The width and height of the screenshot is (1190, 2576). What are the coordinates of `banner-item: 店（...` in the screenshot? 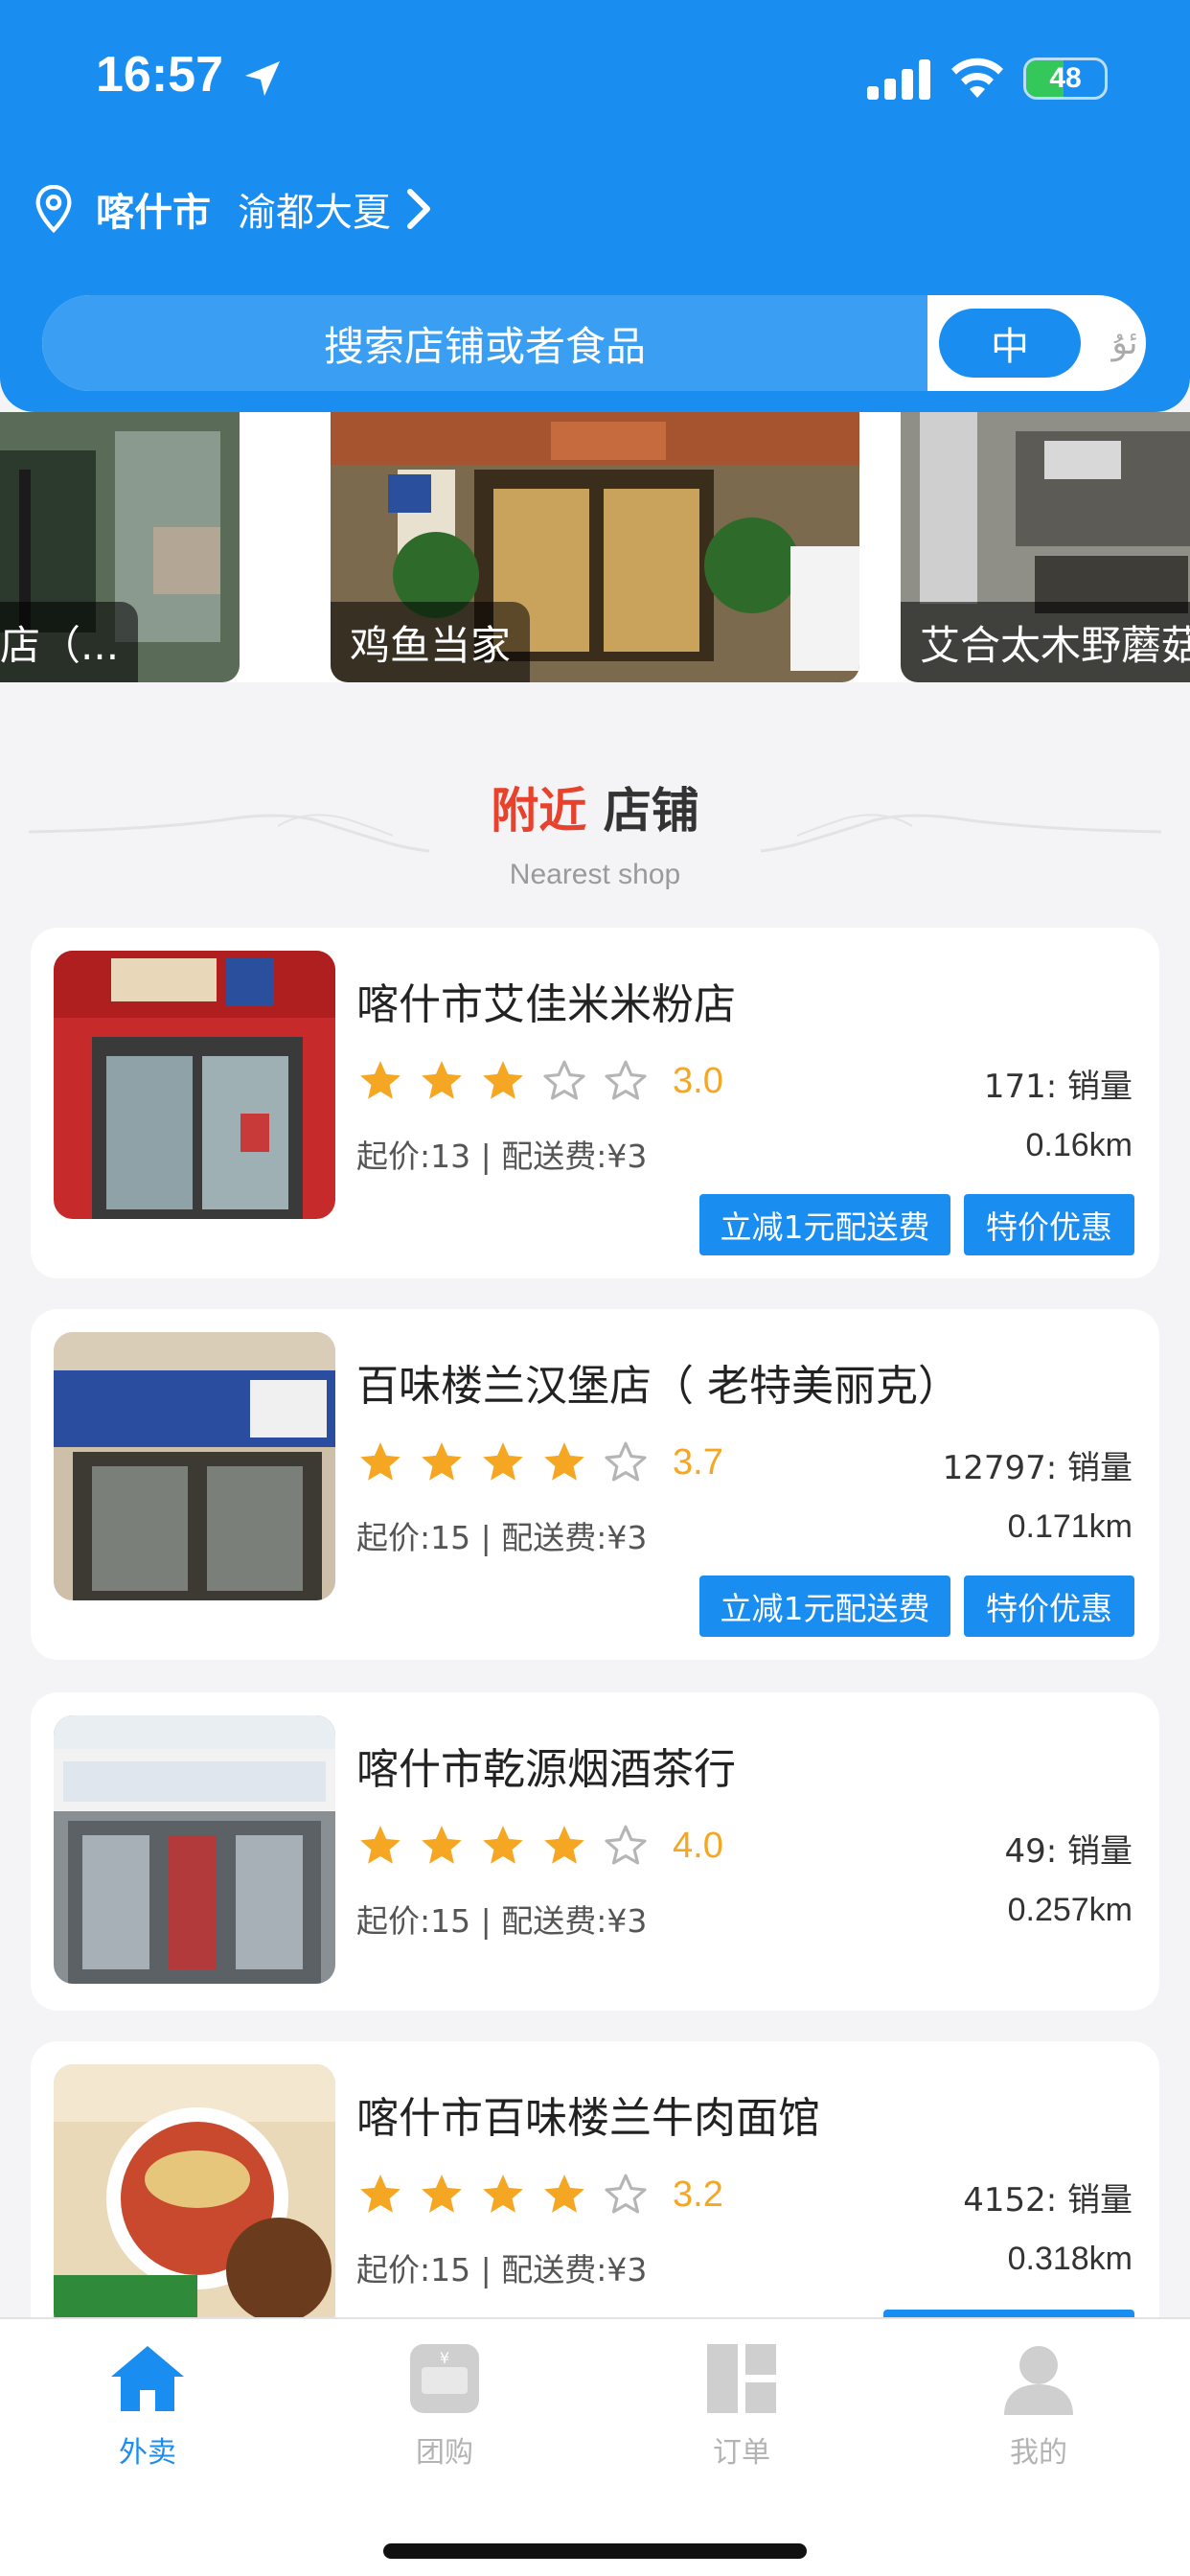 It's located at (120, 547).